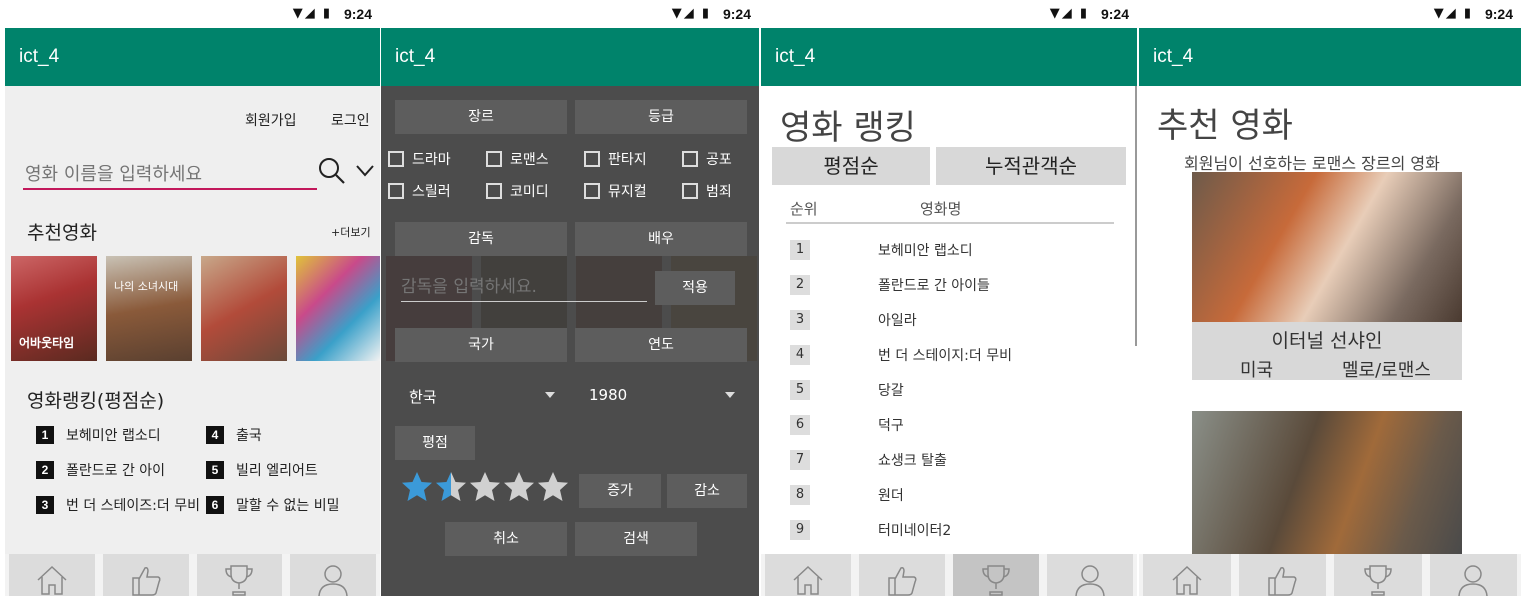 The height and width of the screenshot is (596, 1521). What do you see at coordinates (1257, 370) in the screenshot?
I see `movie-country: 미국` at bounding box center [1257, 370].